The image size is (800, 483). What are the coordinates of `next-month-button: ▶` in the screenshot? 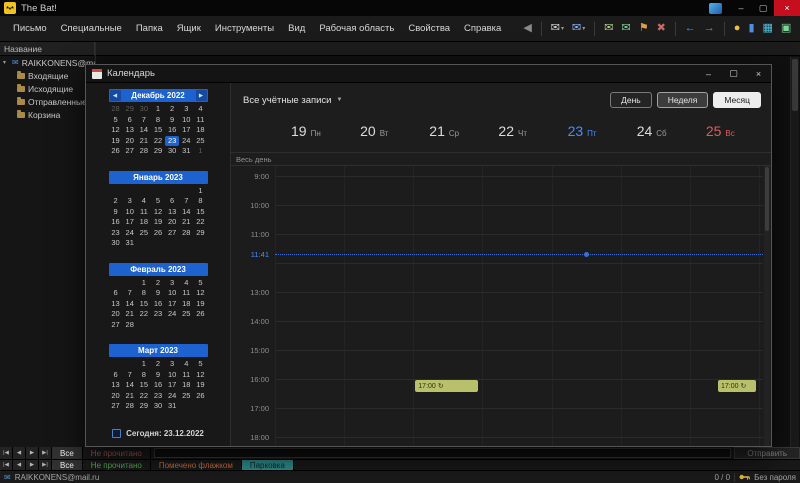 It's located at (201, 95).